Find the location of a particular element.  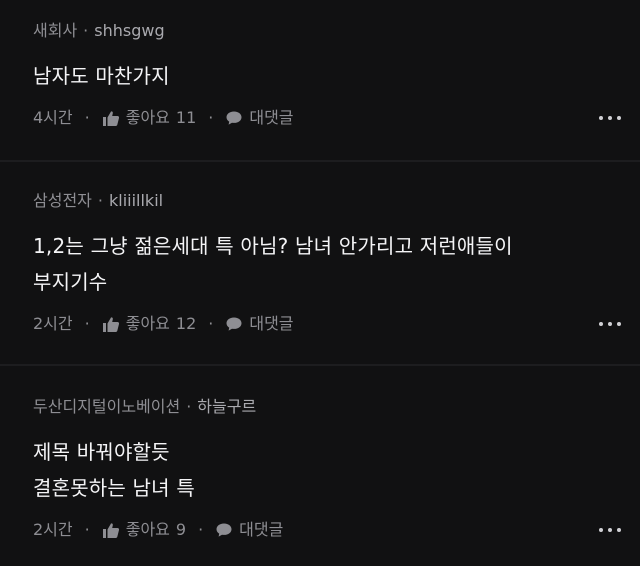

comment-body: 남자도 마찬가지 is located at coordinates (336, 76).